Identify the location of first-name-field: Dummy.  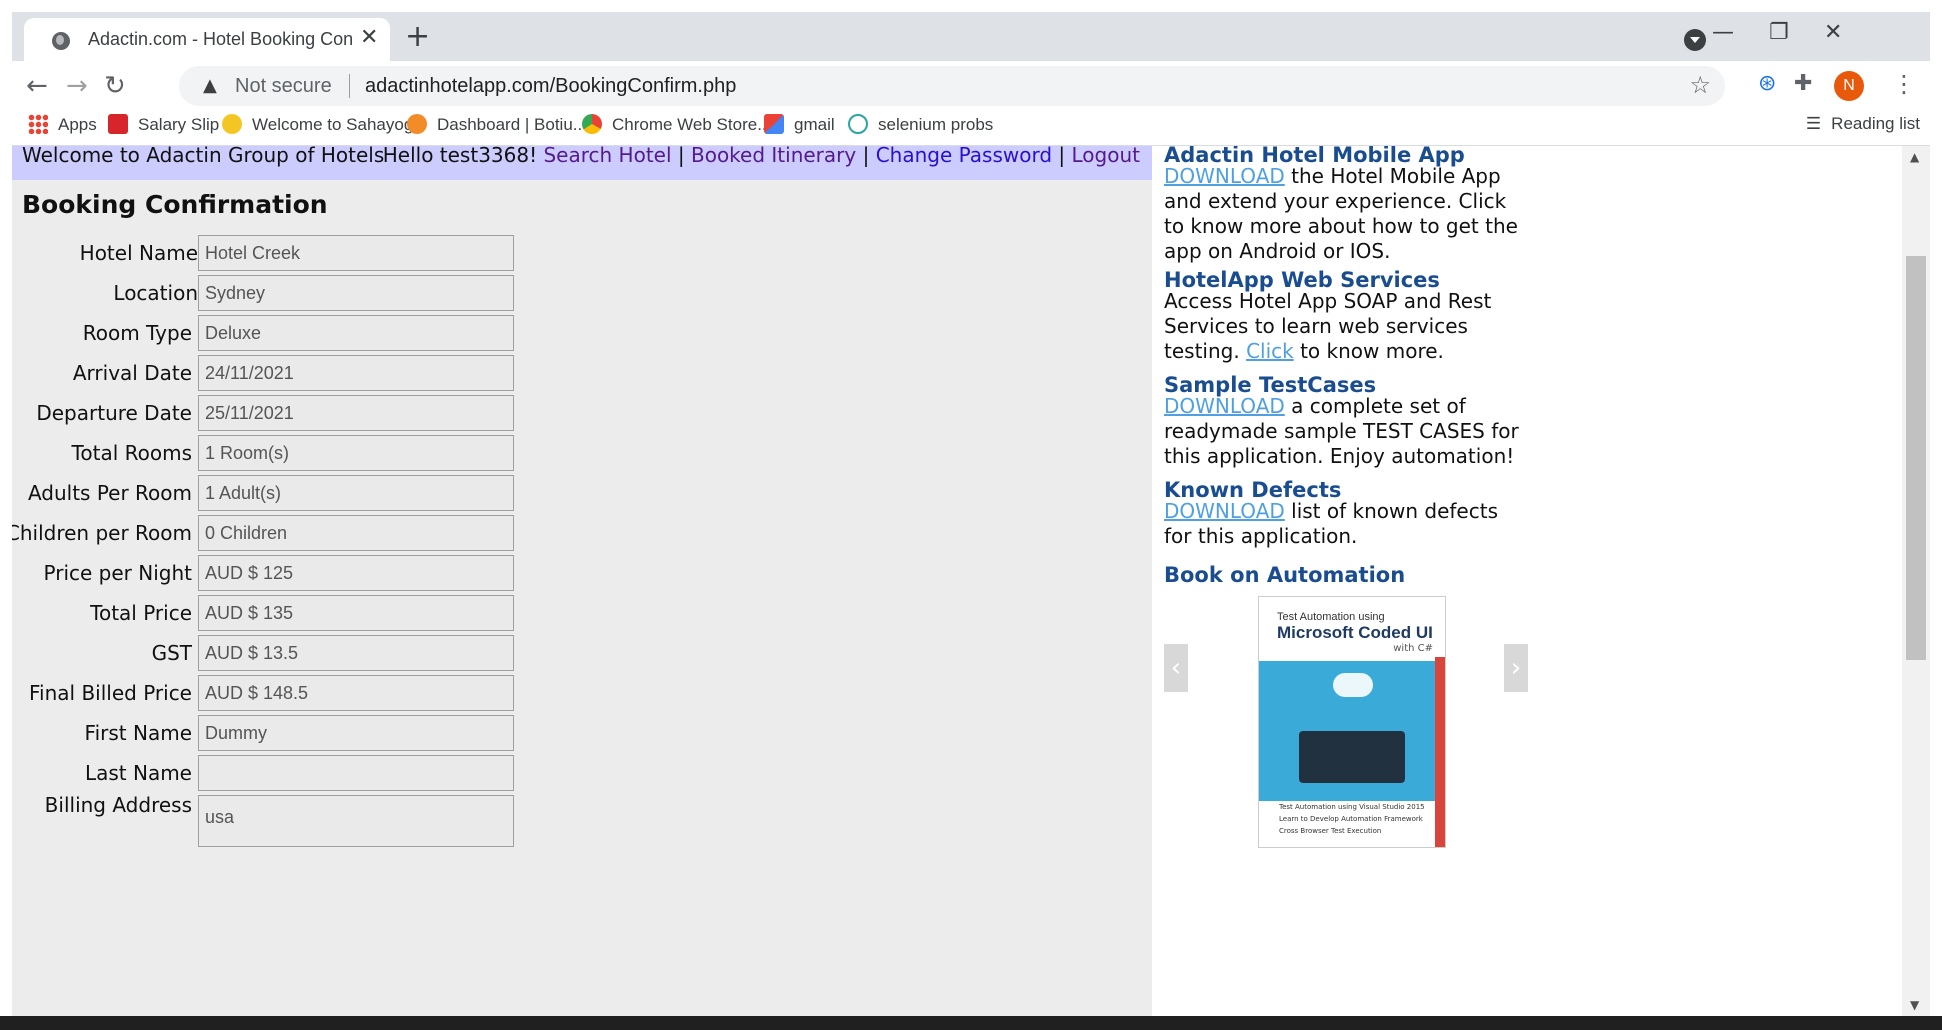
(356, 733).